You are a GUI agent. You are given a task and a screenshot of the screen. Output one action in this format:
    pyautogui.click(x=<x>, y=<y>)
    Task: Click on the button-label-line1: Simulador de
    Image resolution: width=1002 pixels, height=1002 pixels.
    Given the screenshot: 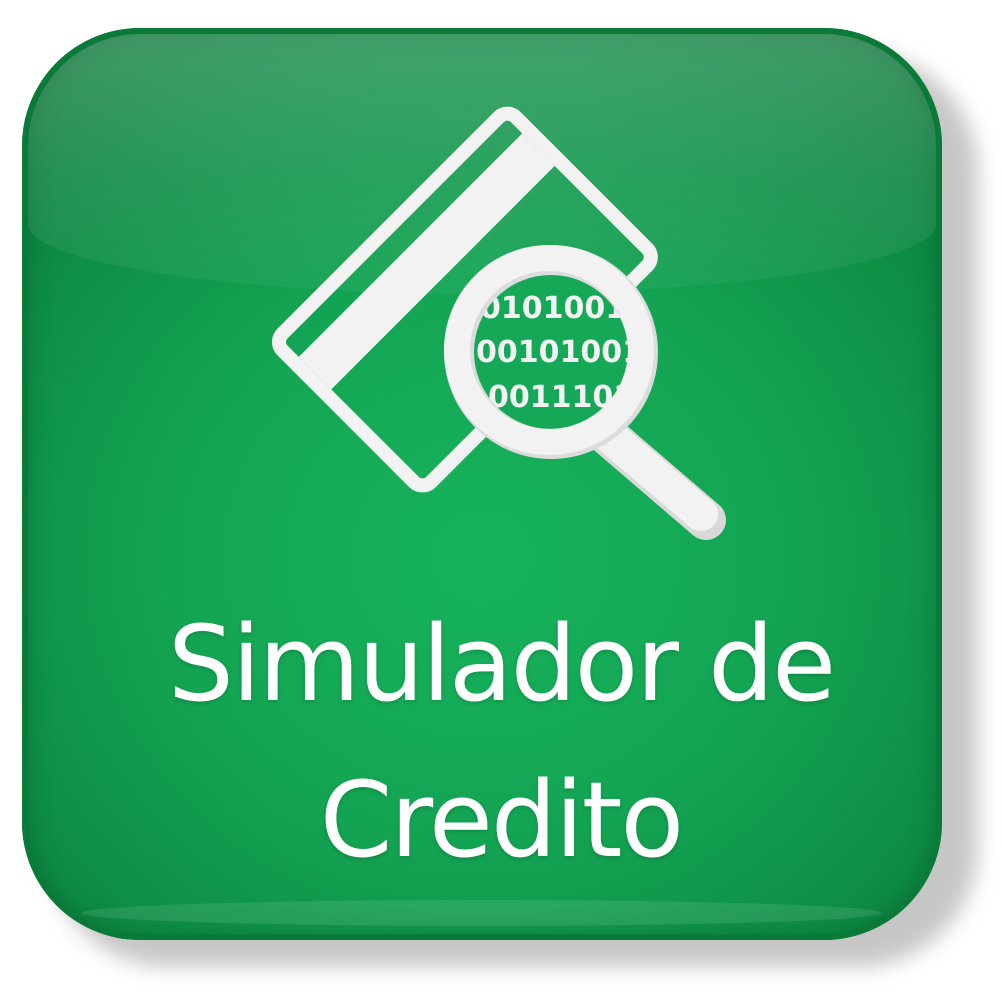 What is the action you would take?
    pyautogui.click(x=501, y=664)
    